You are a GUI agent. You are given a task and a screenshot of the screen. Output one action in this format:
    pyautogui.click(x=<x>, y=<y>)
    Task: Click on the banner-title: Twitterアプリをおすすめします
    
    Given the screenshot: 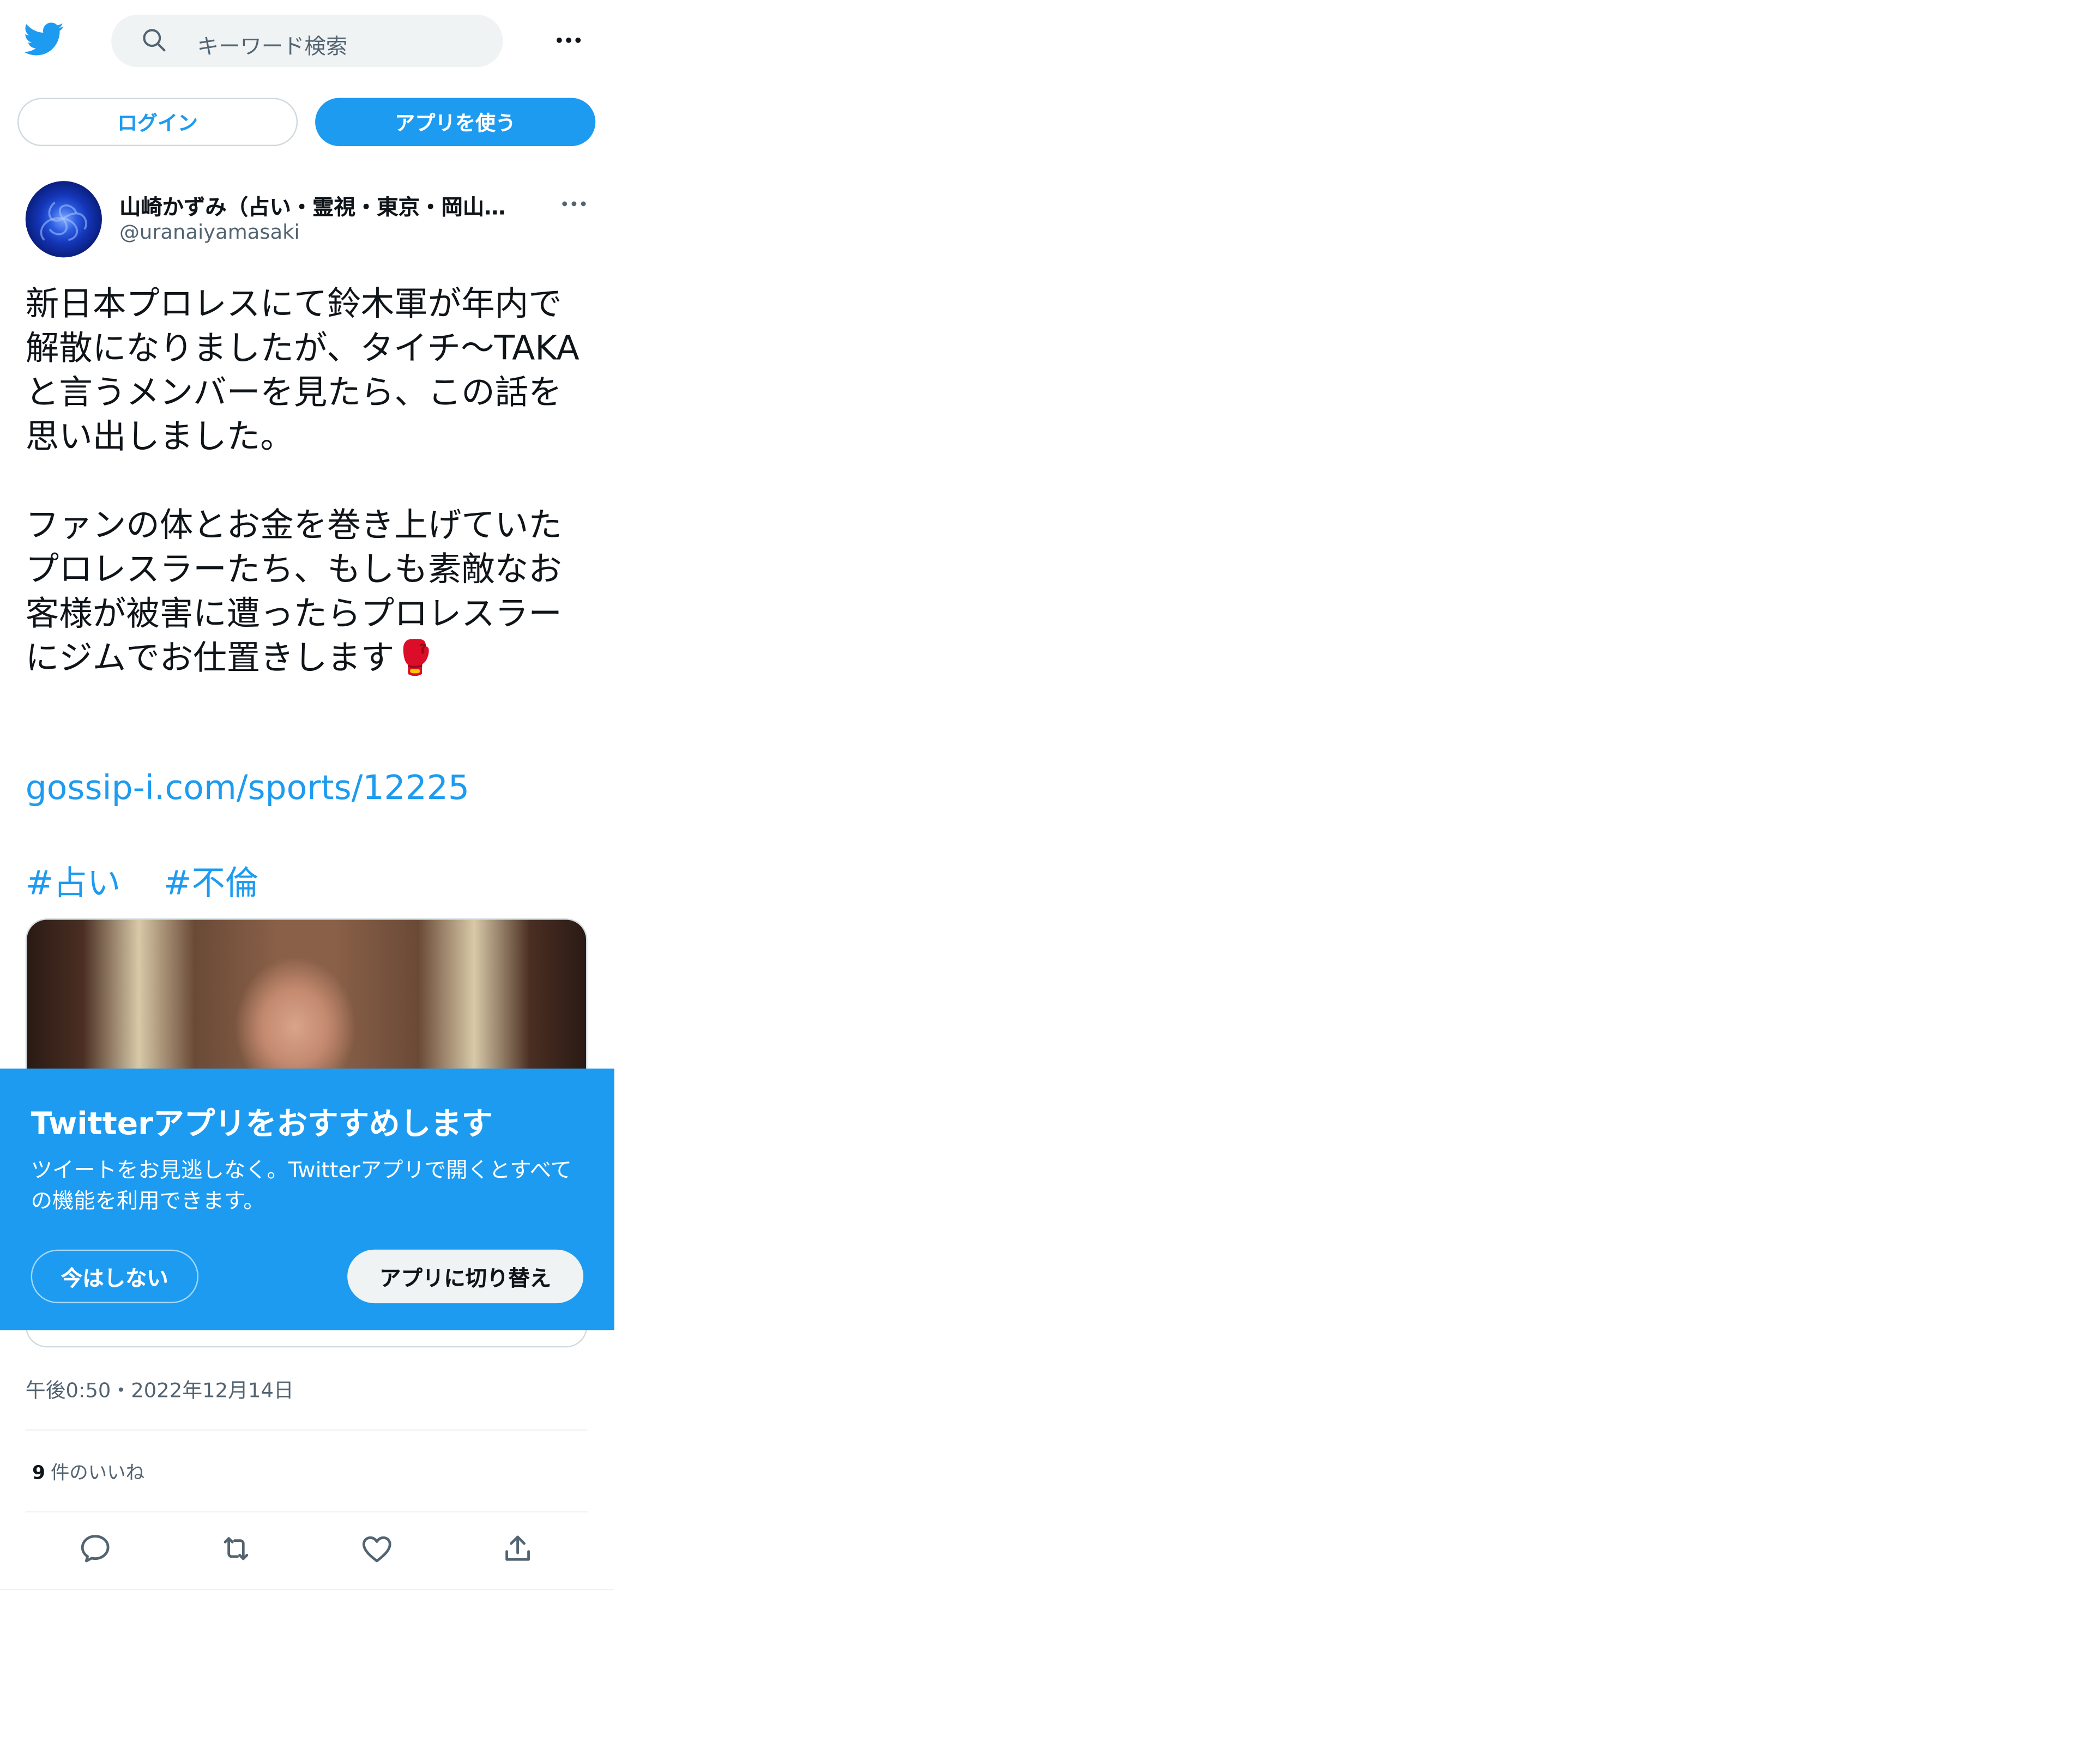 What is the action you would take?
    pyautogui.click(x=262, y=1125)
    